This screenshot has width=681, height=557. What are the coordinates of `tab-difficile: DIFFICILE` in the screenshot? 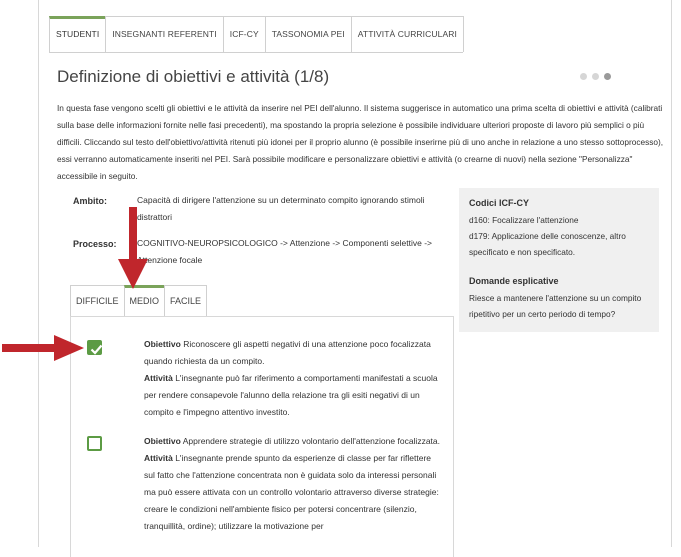 It's located at (97, 301).